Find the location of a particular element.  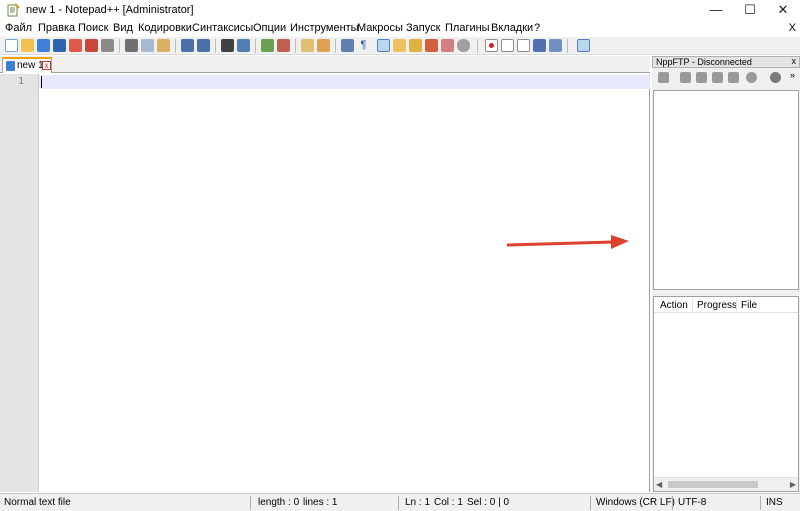

word-wrap-icon is located at coordinates (347, 45).